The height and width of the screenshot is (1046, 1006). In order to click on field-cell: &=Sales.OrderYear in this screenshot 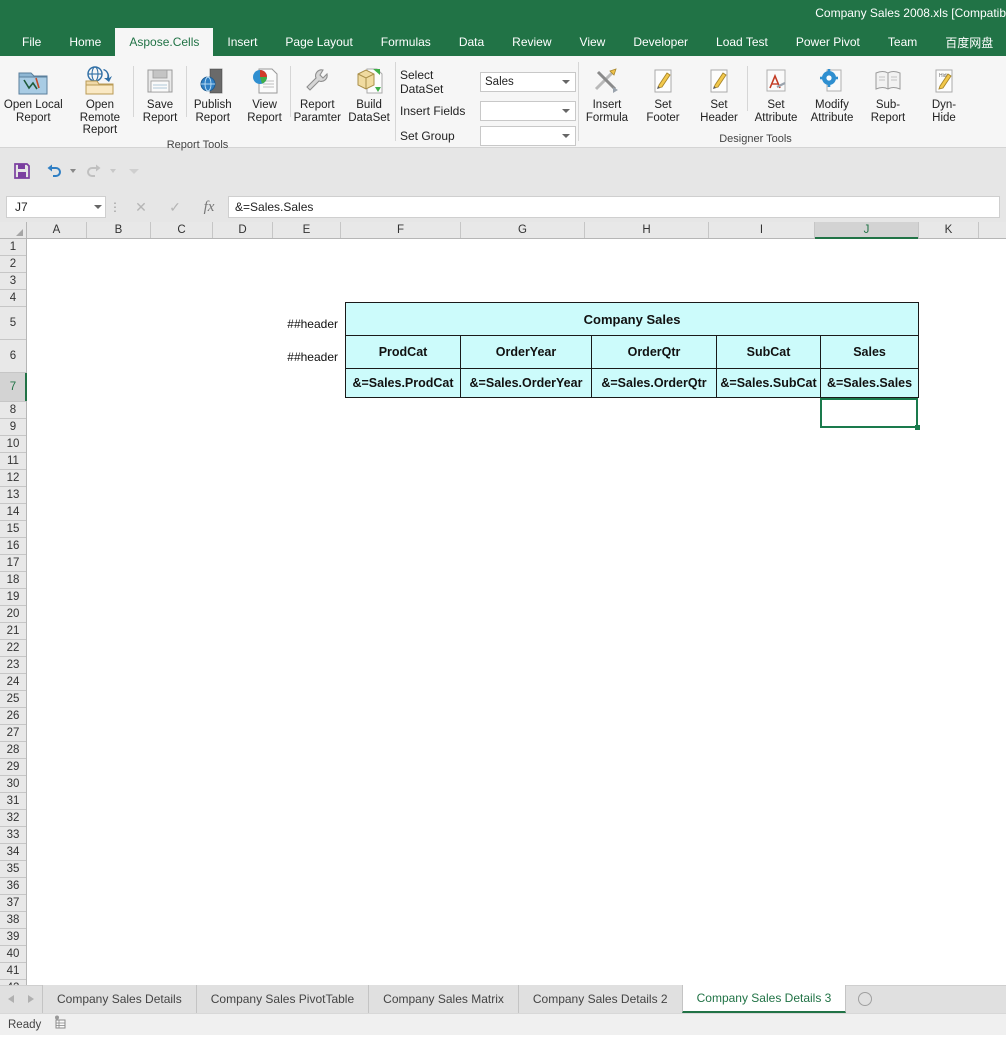, I will do `click(526, 383)`.